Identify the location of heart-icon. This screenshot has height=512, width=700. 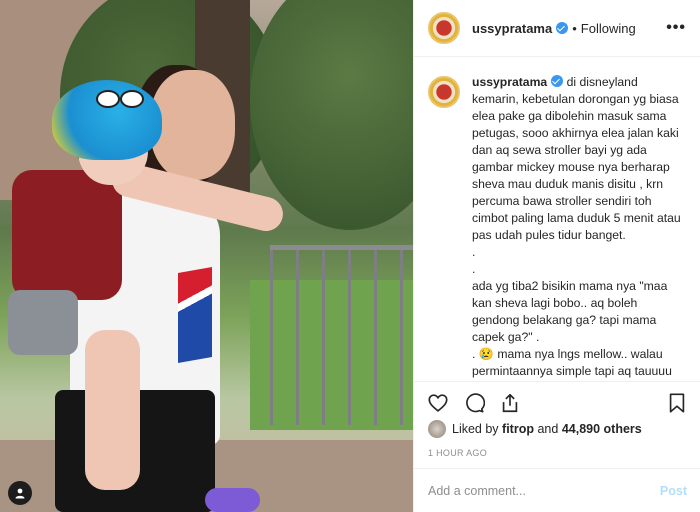
(438, 403).